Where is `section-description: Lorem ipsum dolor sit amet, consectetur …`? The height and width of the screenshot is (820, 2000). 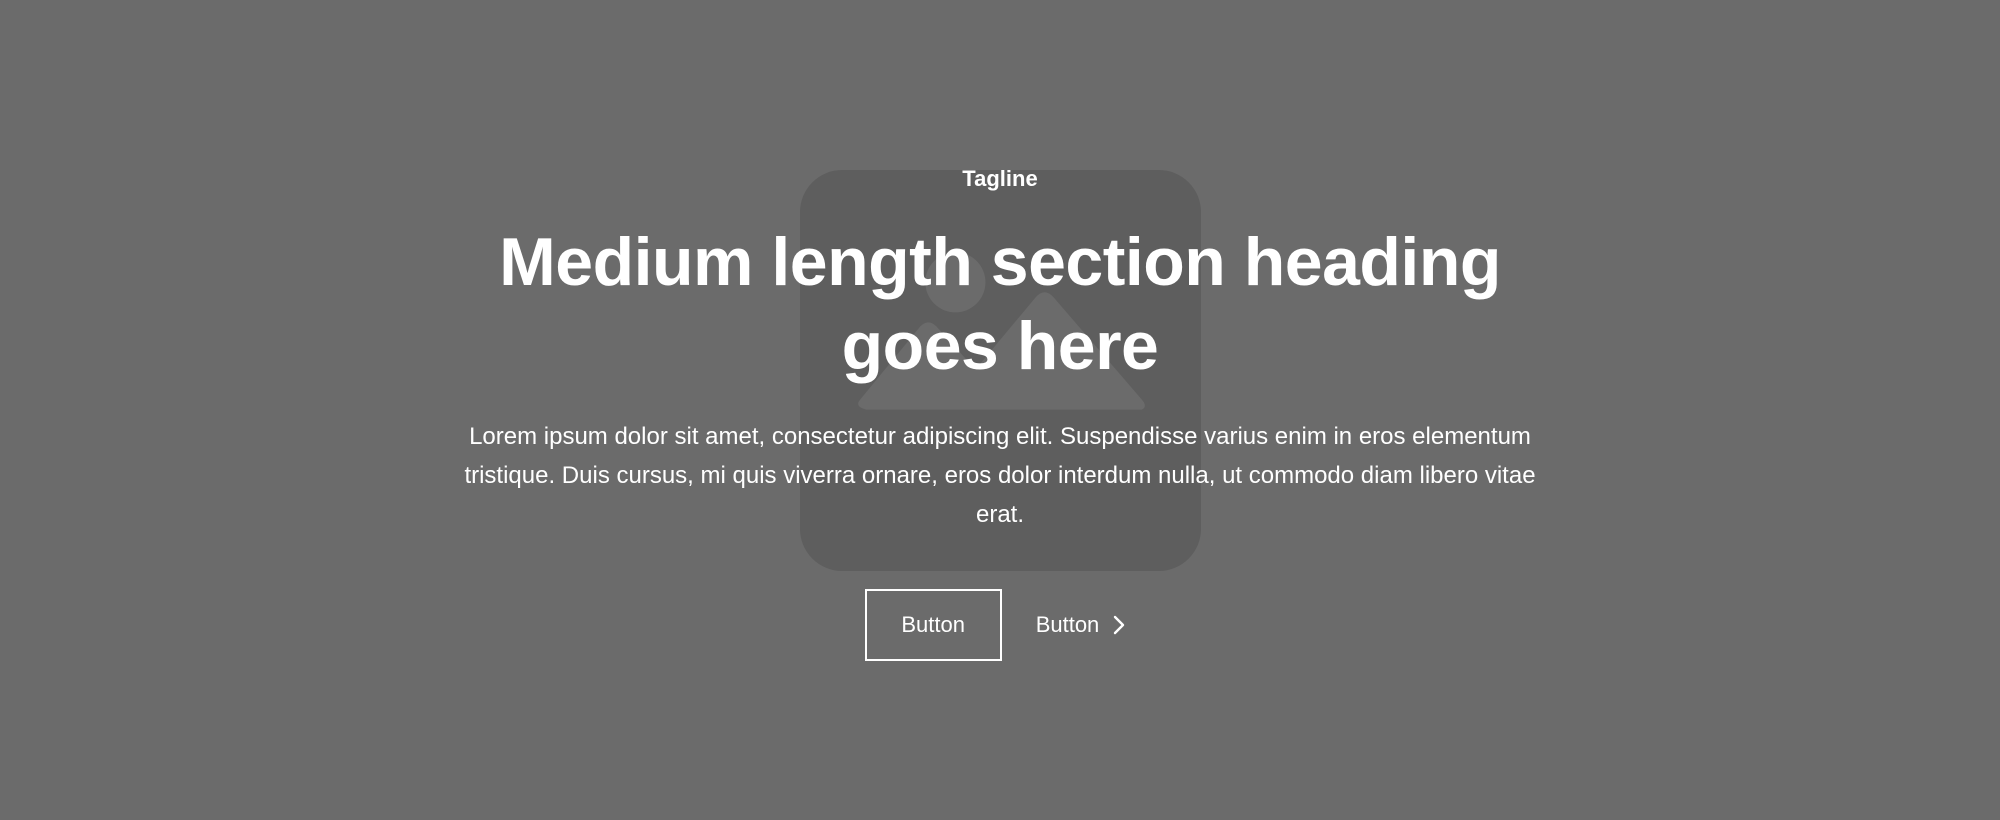
section-description: Lorem ipsum dolor sit amet, consectetur … is located at coordinates (1000, 475).